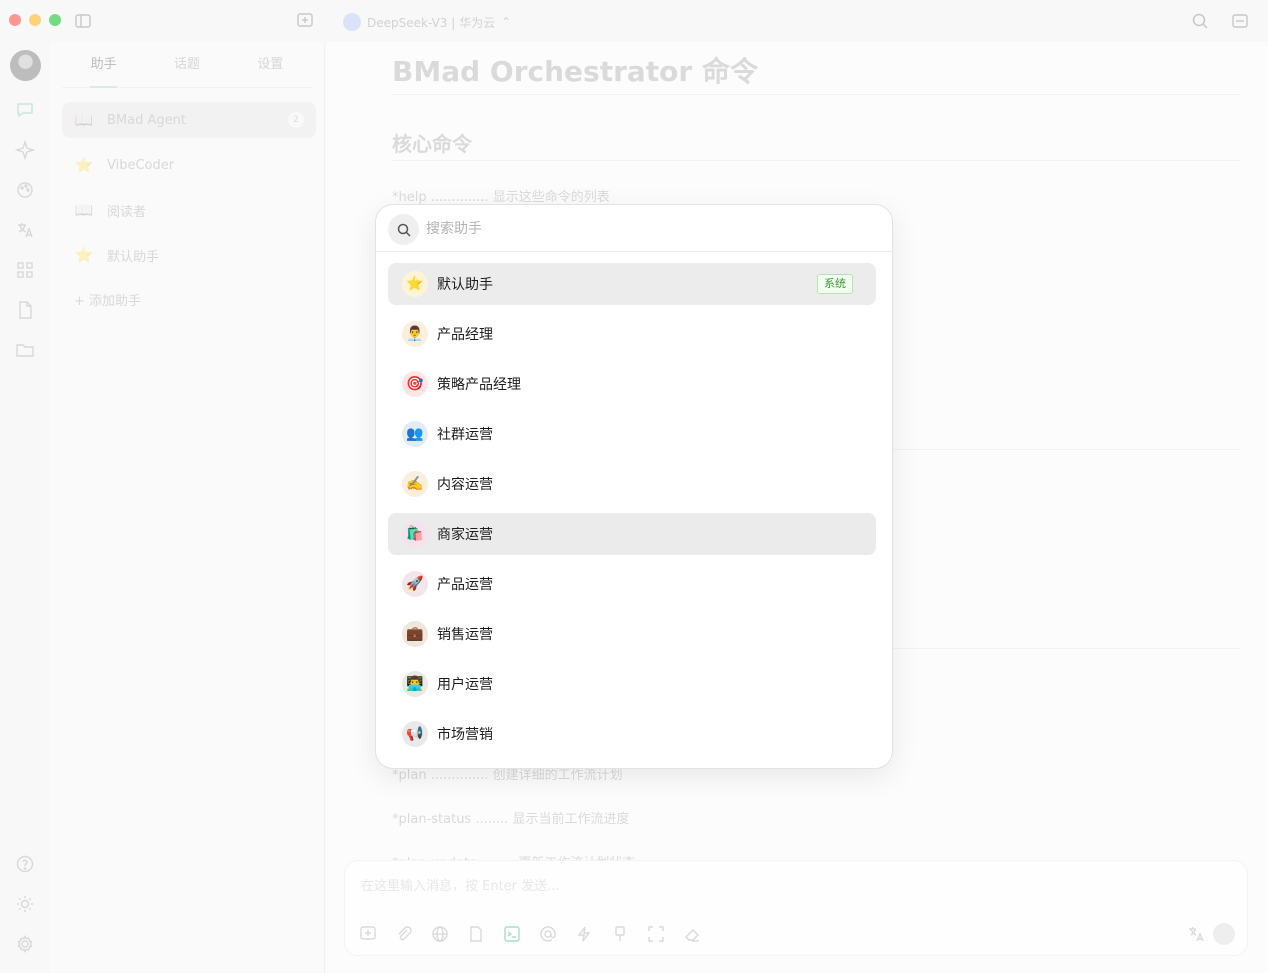 Image resolution: width=1268 pixels, height=973 pixels. I want to click on item-label: 销售运营, so click(465, 635).